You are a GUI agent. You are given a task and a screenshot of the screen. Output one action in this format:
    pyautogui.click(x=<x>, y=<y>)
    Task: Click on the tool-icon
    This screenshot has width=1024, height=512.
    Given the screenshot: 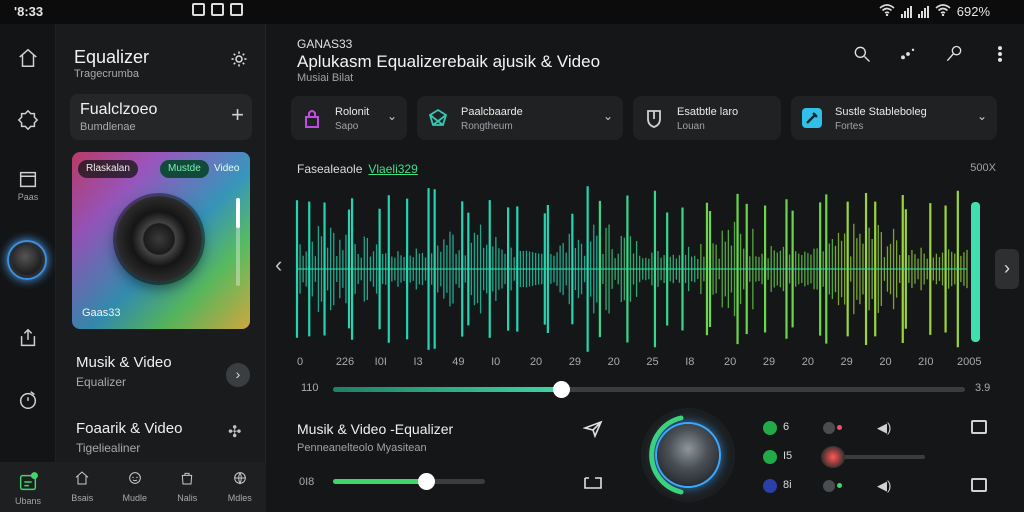 What is the action you would take?
    pyautogui.click(x=812, y=118)
    